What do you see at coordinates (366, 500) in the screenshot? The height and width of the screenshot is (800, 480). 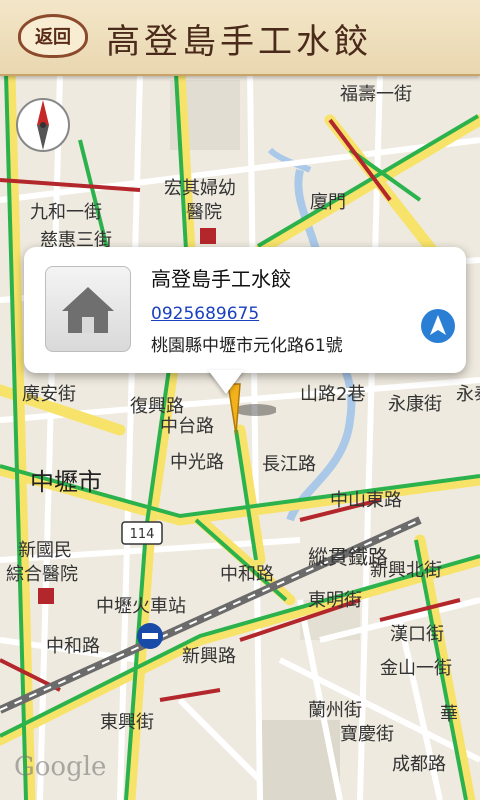 I see `label-zhongshandong: 中山東路` at bounding box center [366, 500].